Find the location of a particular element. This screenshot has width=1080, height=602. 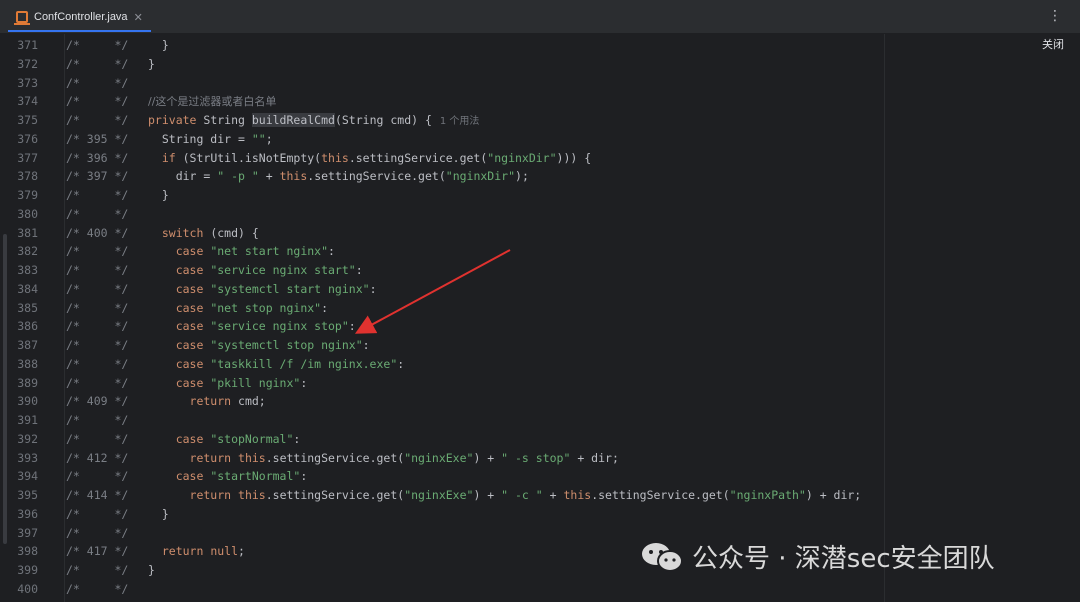

tab-confcontroller: ConfController.java ✕ is located at coordinates (79, 18).